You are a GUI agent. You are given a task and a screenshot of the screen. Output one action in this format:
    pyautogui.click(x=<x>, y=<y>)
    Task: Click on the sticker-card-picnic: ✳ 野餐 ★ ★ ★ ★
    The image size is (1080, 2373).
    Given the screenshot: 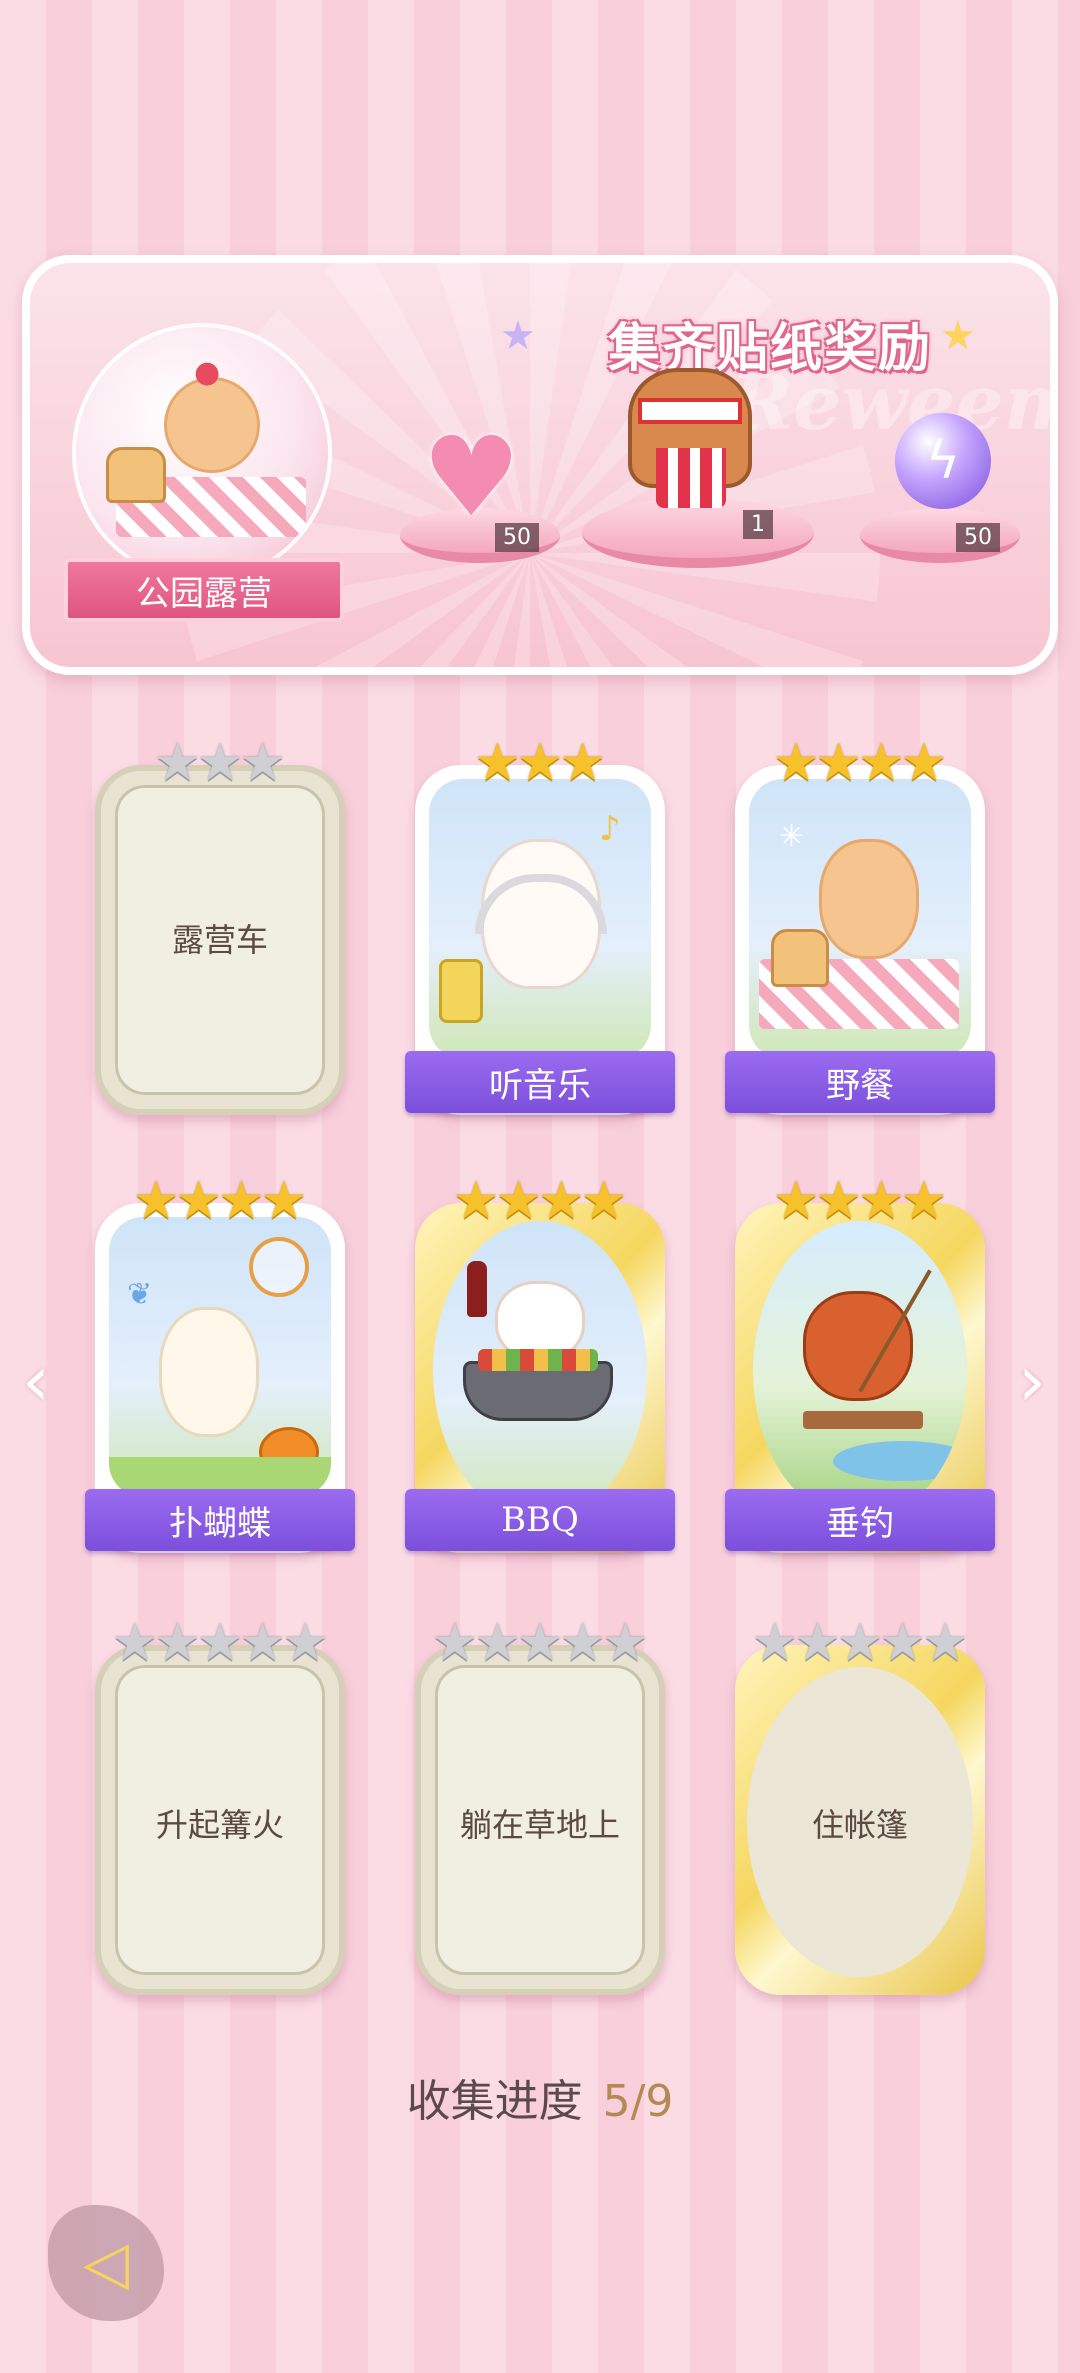 What is the action you would take?
    pyautogui.click(x=860, y=926)
    